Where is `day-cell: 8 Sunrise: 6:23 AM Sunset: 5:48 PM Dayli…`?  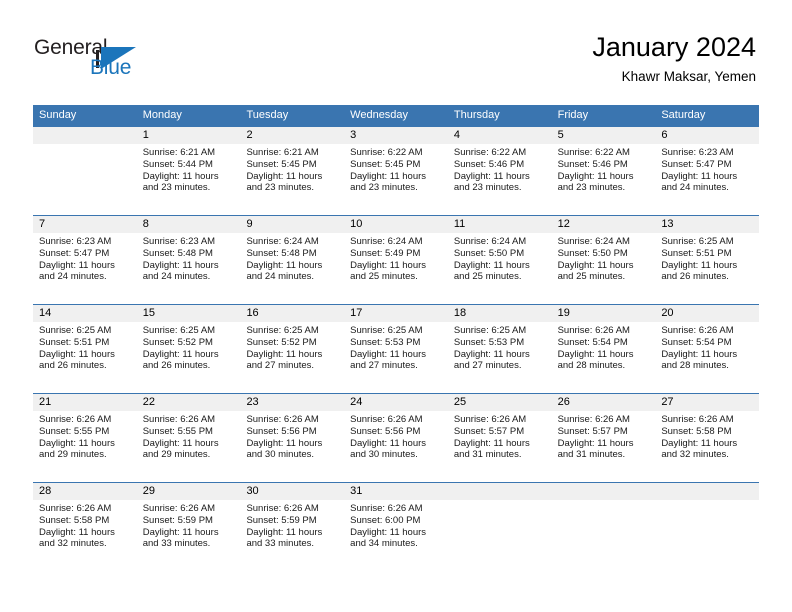 day-cell: 8 Sunrise: 6:23 AM Sunset: 5:48 PM Dayli… is located at coordinates (188, 260).